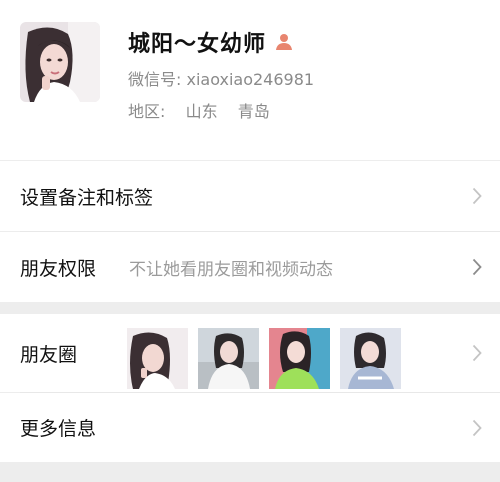 The height and width of the screenshot is (482, 500). I want to click on friend-permission-row: 朋友权限 不让她看朋友圈和视频动态, so click(250, 267).